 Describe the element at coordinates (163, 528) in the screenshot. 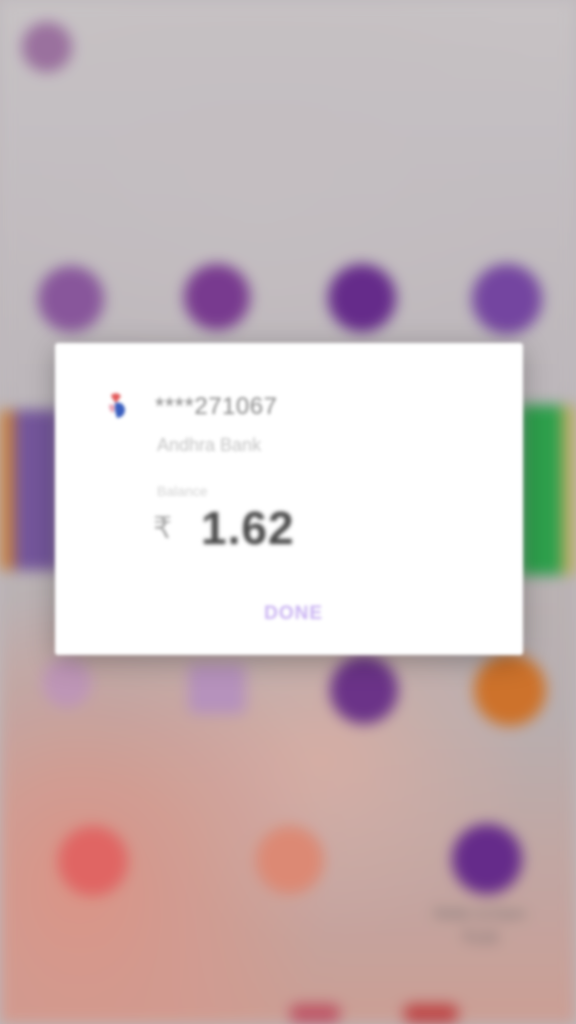

I see `currency-symbol: ₹` at that location.